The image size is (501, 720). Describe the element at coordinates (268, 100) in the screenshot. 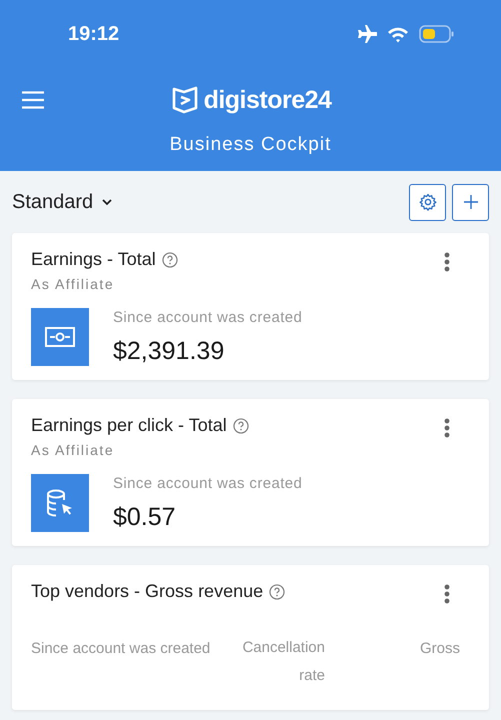

I see `logo-text: digistore24` at that location.